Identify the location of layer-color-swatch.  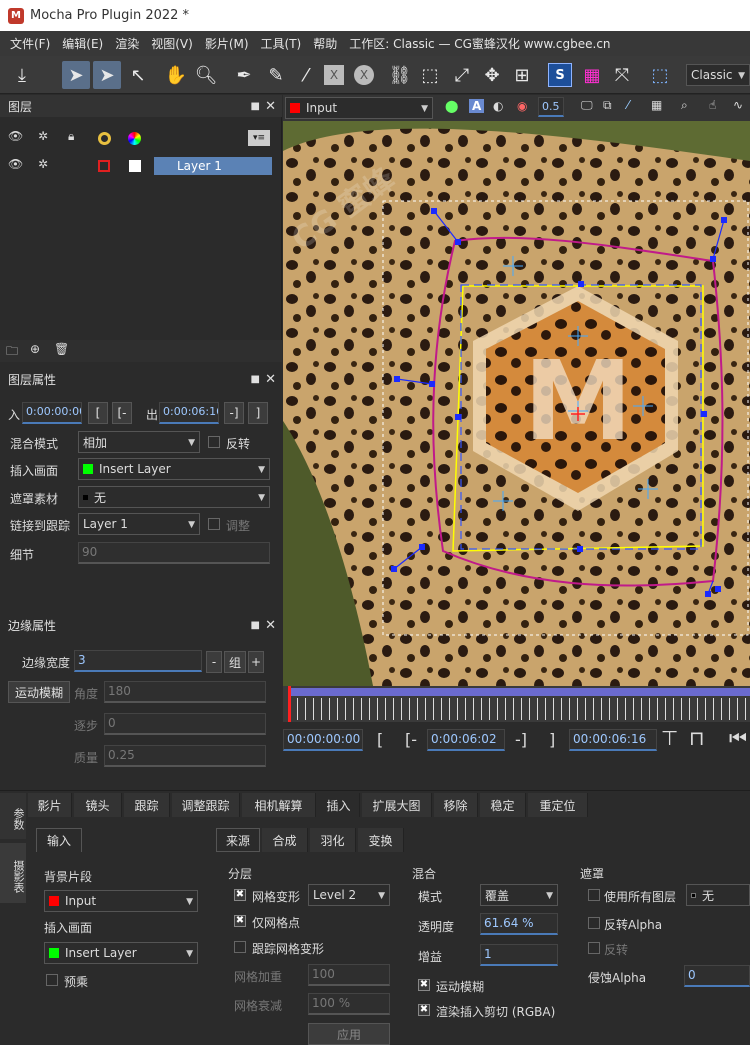
(104, 166).